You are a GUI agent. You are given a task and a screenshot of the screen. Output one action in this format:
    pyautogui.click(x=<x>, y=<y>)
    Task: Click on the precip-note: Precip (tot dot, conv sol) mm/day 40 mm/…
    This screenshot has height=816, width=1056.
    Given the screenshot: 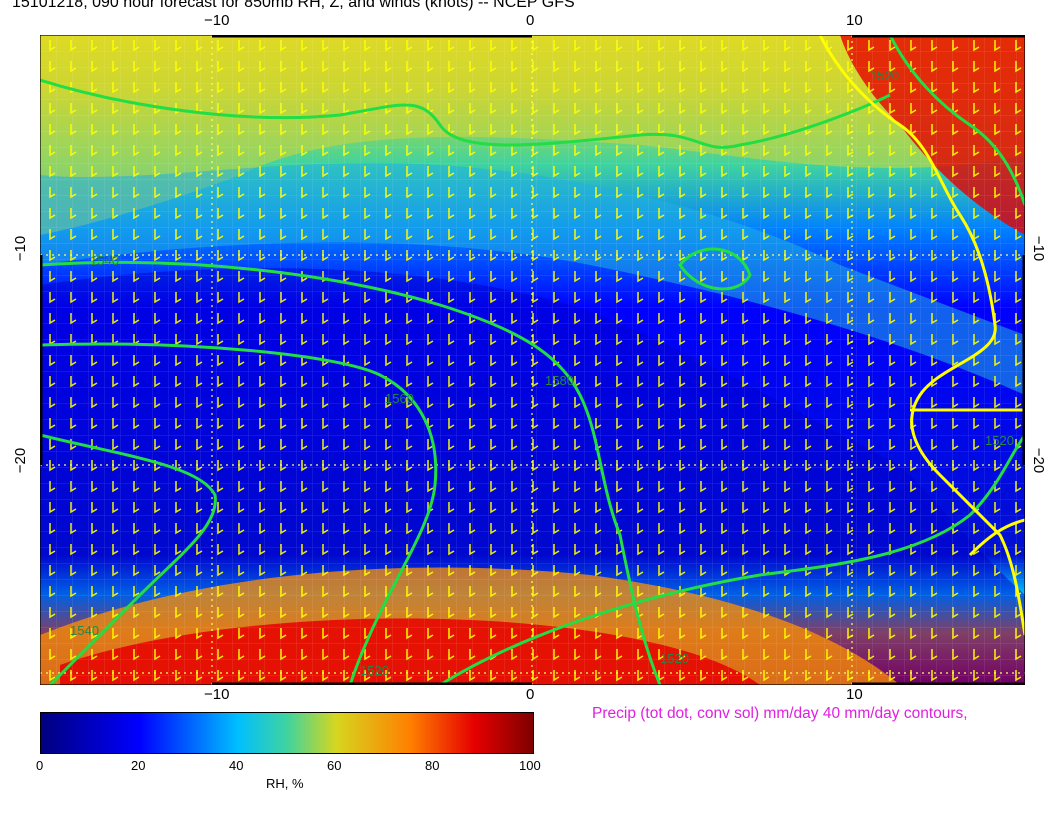 What is the action you would take?
    pyautogui.click(x=780, y=713)
    